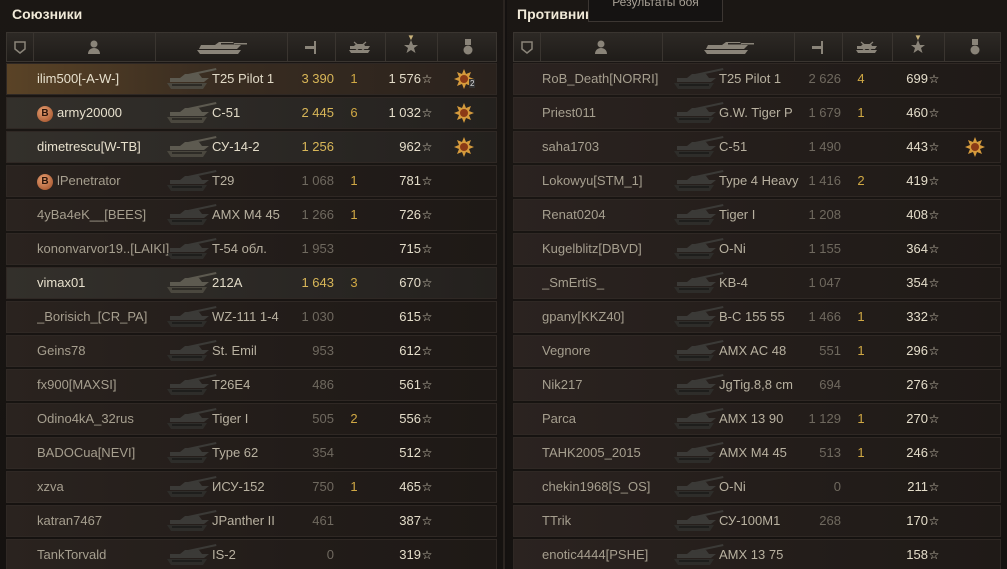 This screenshot has width=1007, height=569. I want to click on xp-value: 670, so click(410, 282).